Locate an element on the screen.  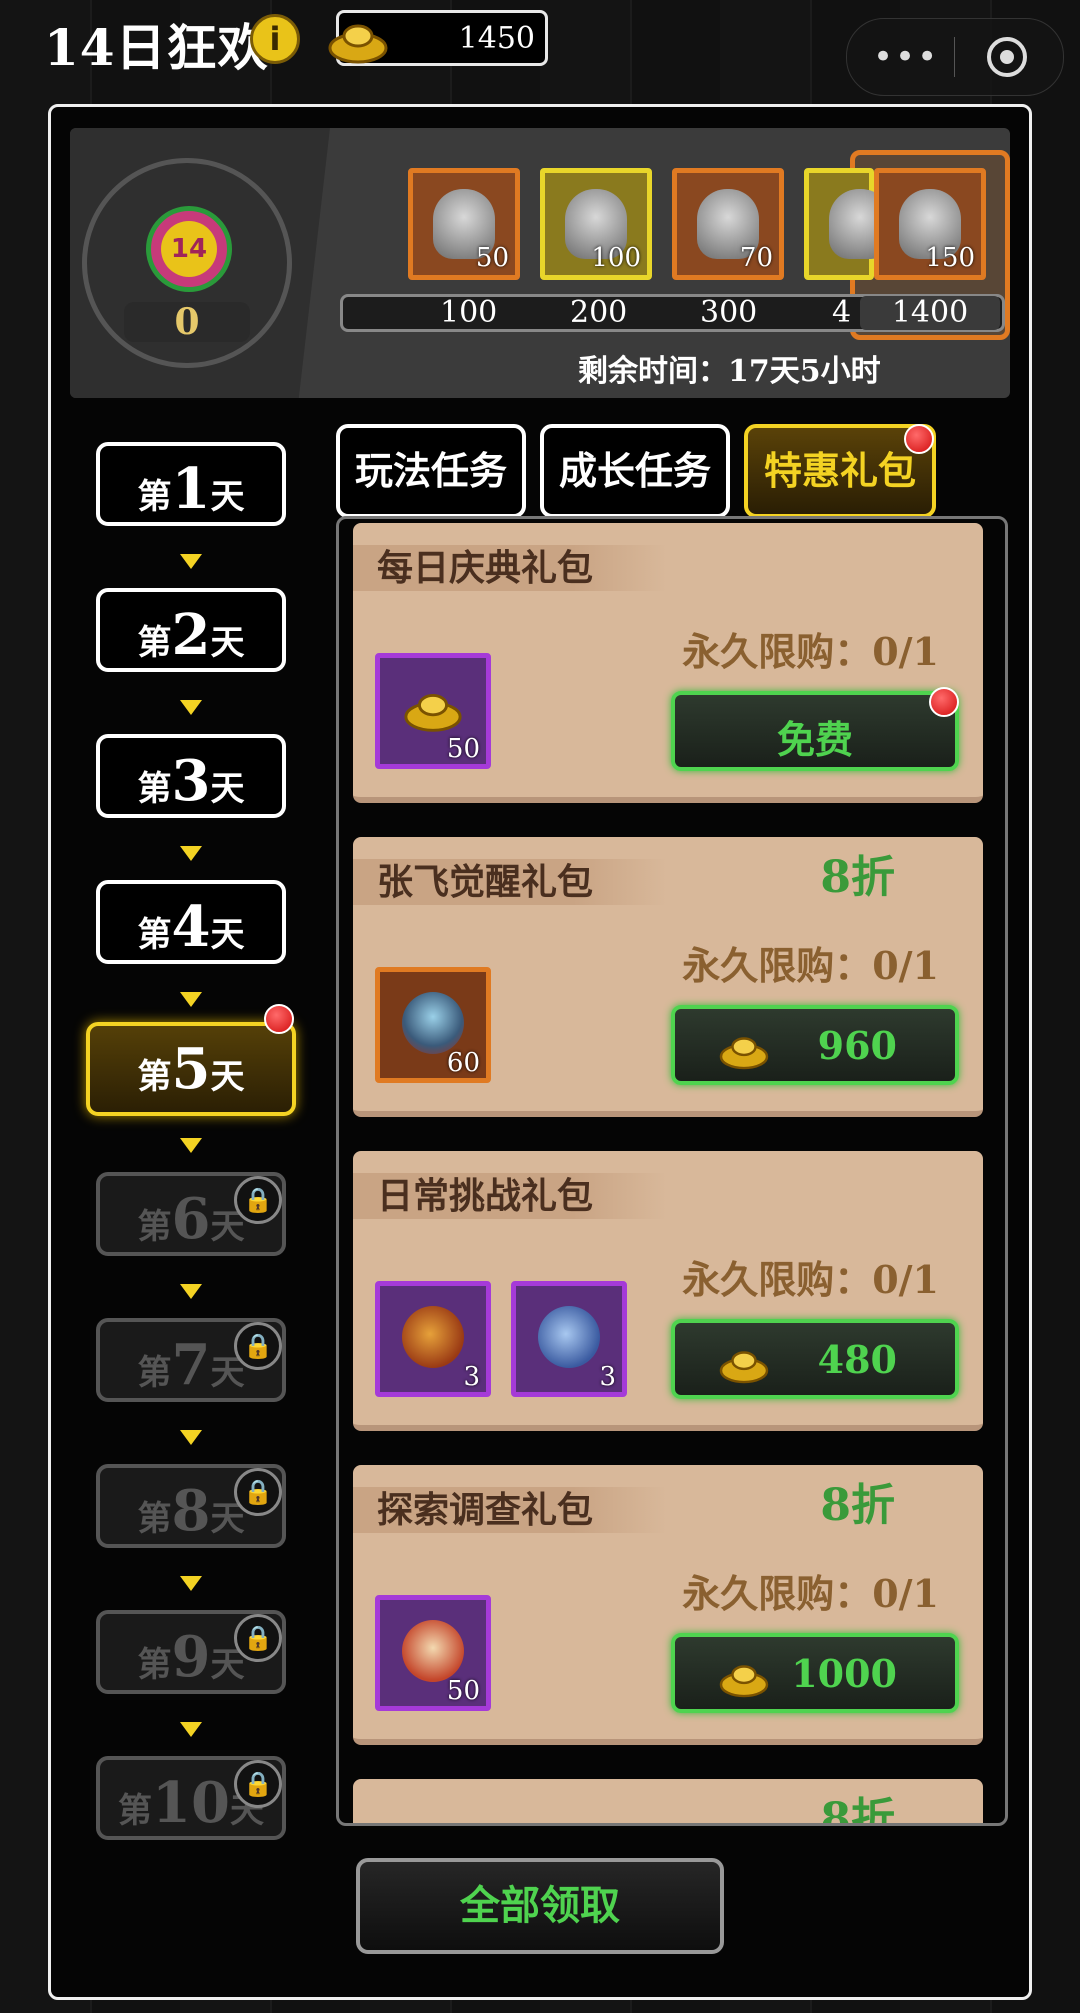
hero-portrait-icon is located at coordinates (433, 1023).